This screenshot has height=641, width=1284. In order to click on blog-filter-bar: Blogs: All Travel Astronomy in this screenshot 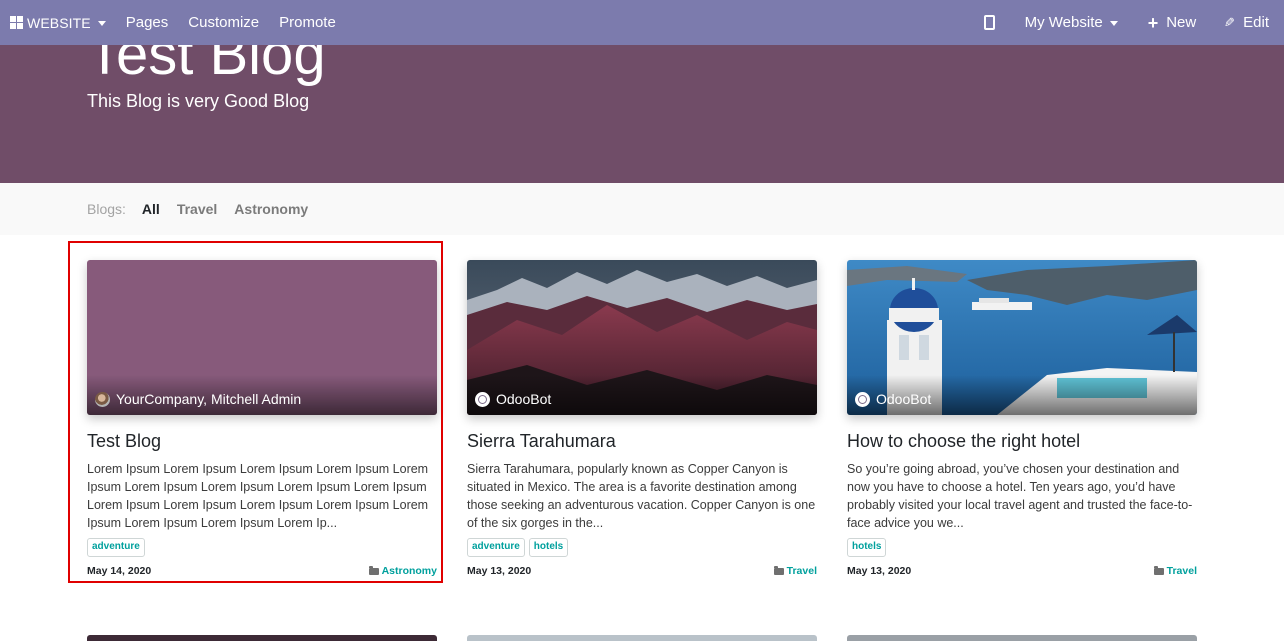, I will do `click(642, 209)`.